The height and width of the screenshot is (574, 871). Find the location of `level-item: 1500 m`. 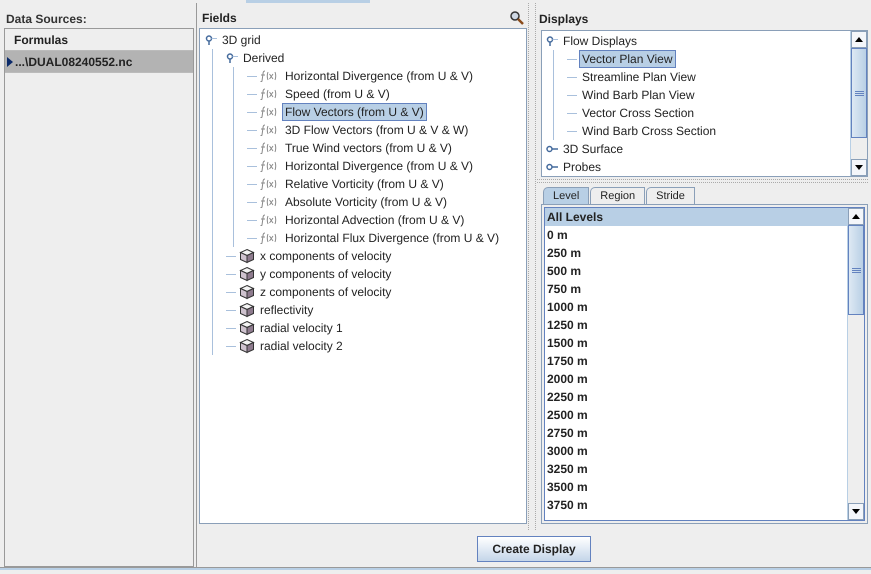

level-item: 1500 m is located at coordinates (696, 343).